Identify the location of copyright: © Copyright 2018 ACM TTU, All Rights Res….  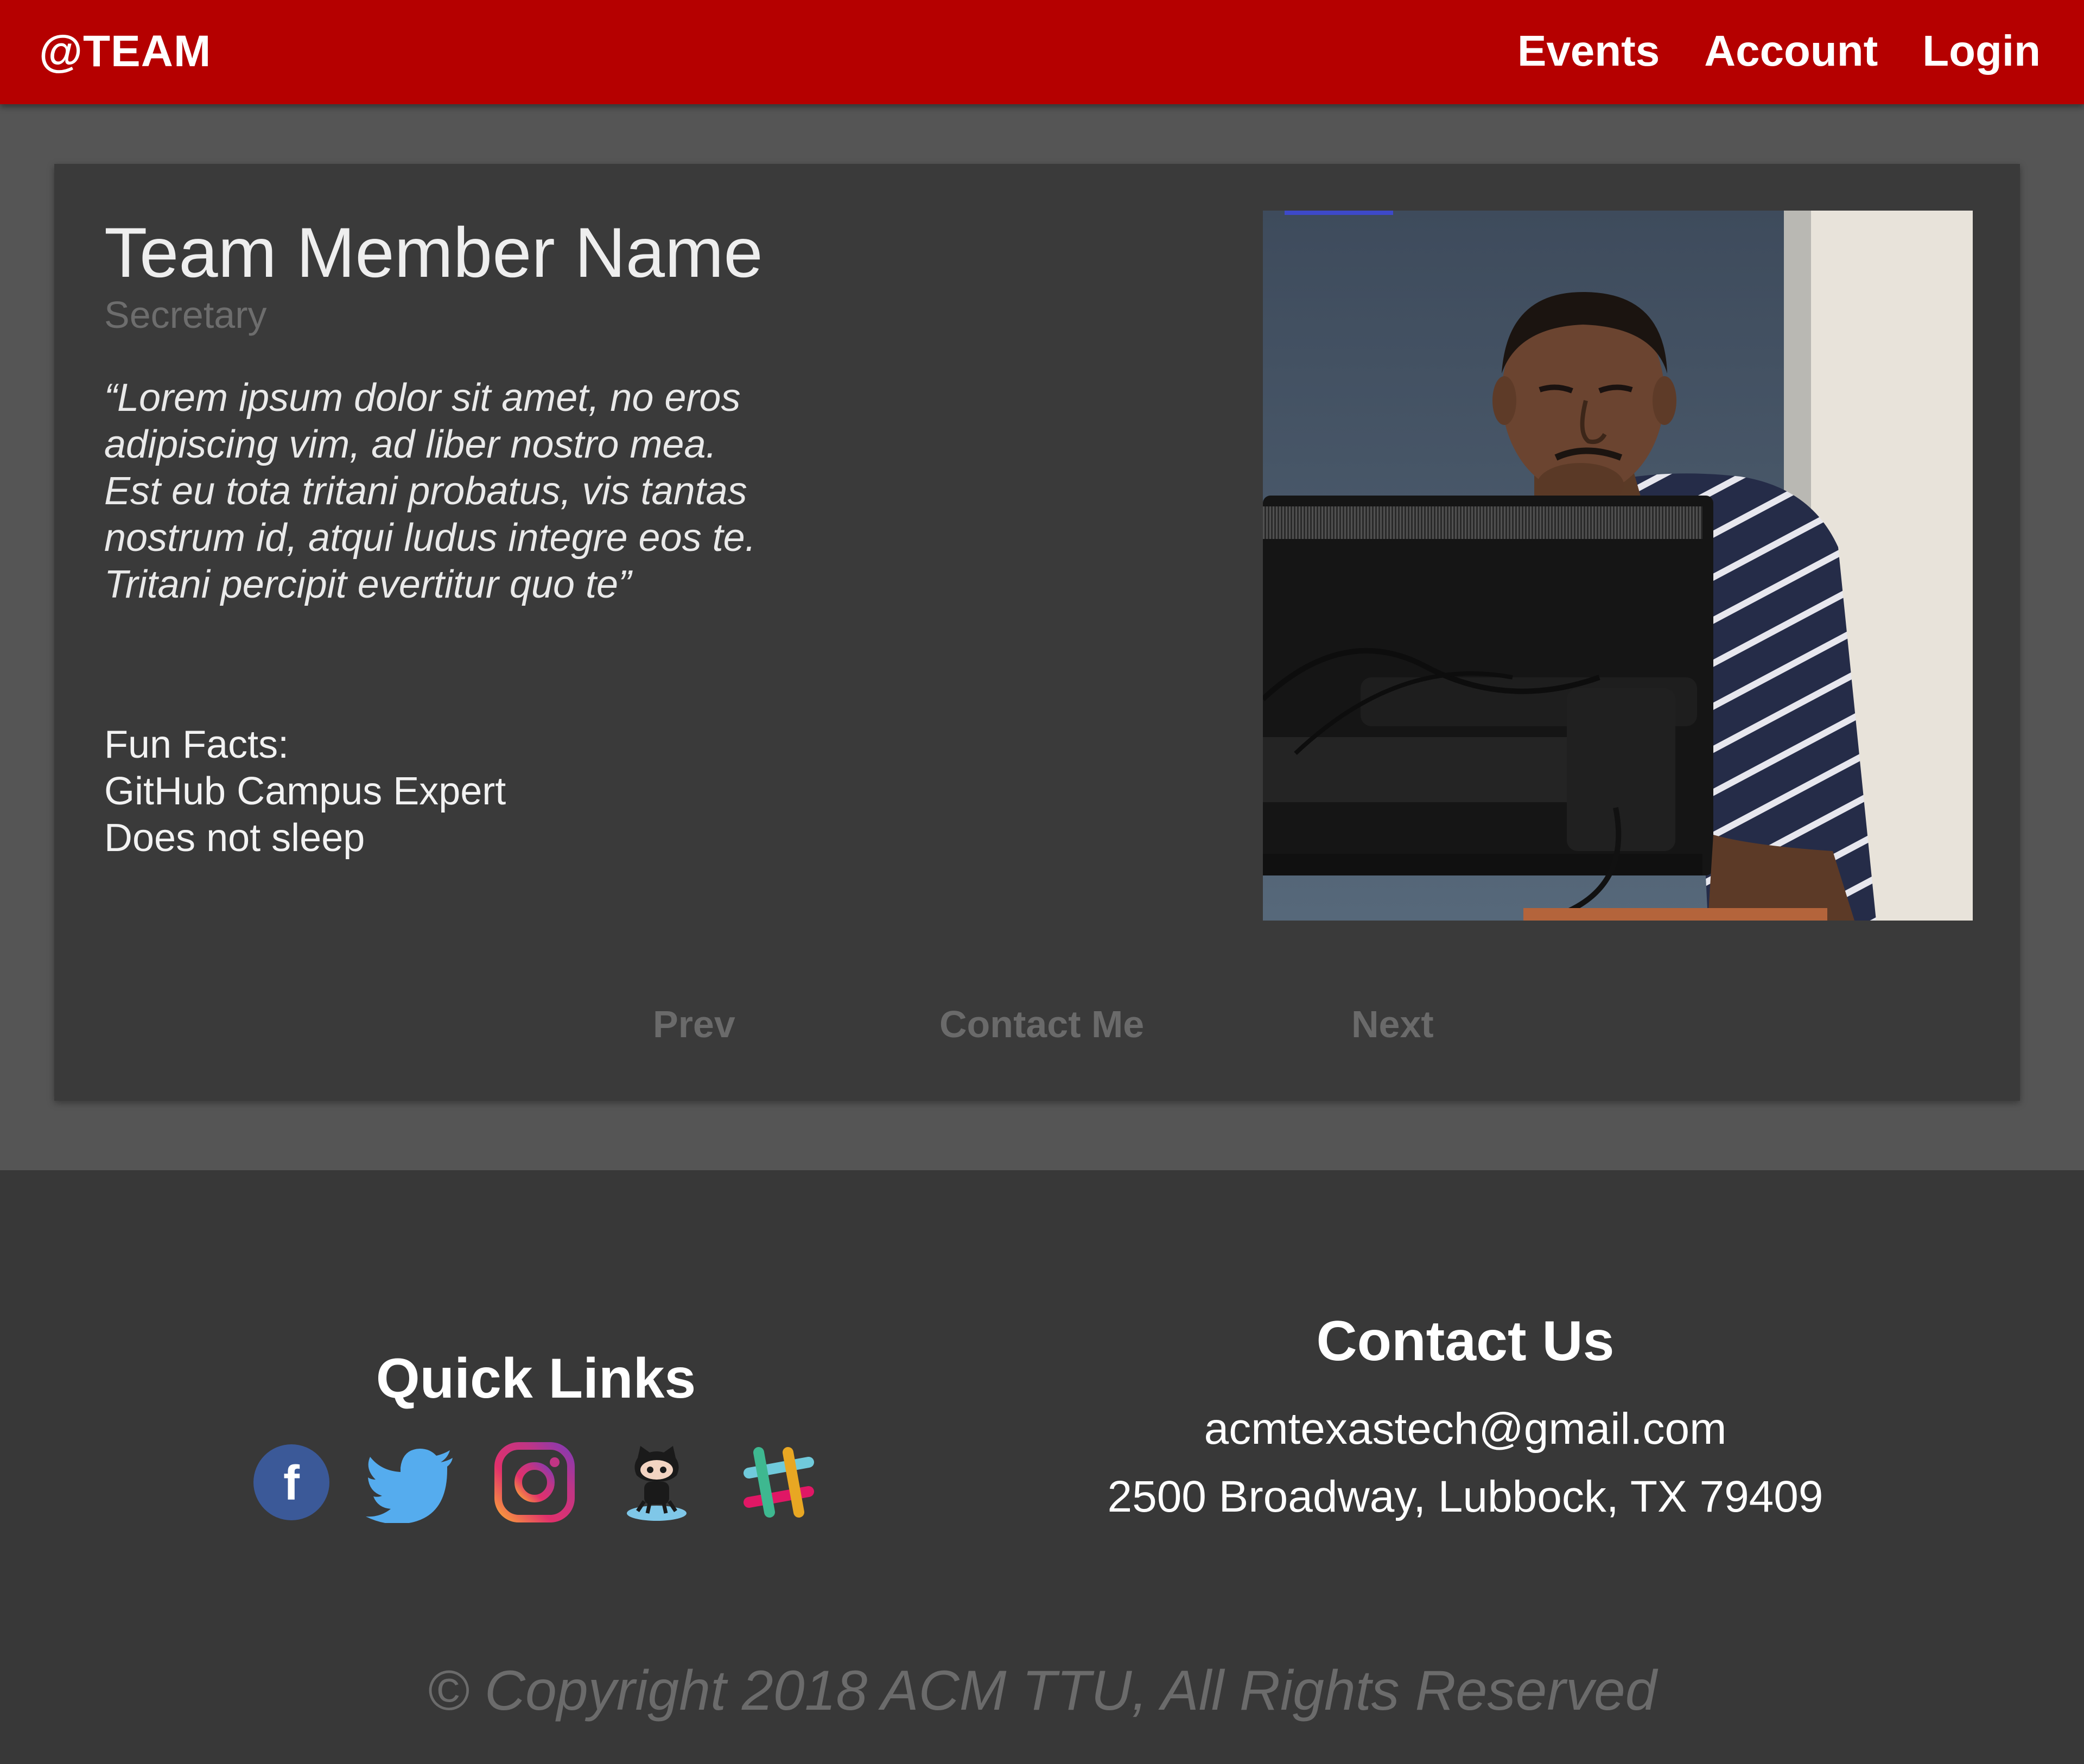
(1042, 1691).